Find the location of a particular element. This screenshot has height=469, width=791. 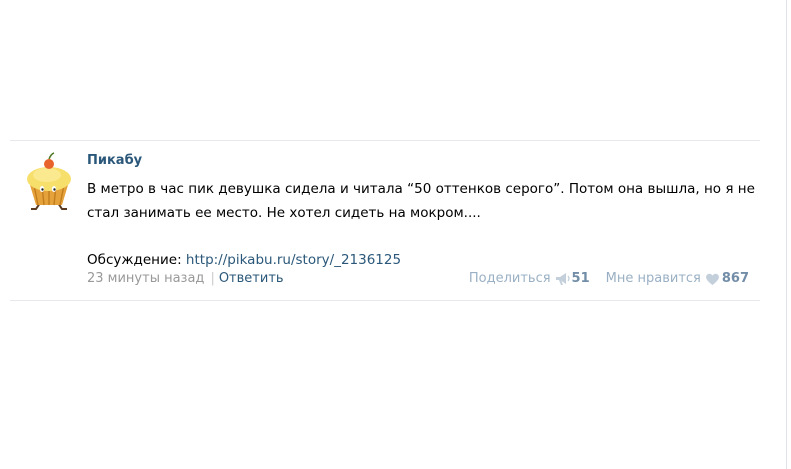

discussion-link: http://pikabu.ru/story/_2136125 is located at coordinates (293, 260).